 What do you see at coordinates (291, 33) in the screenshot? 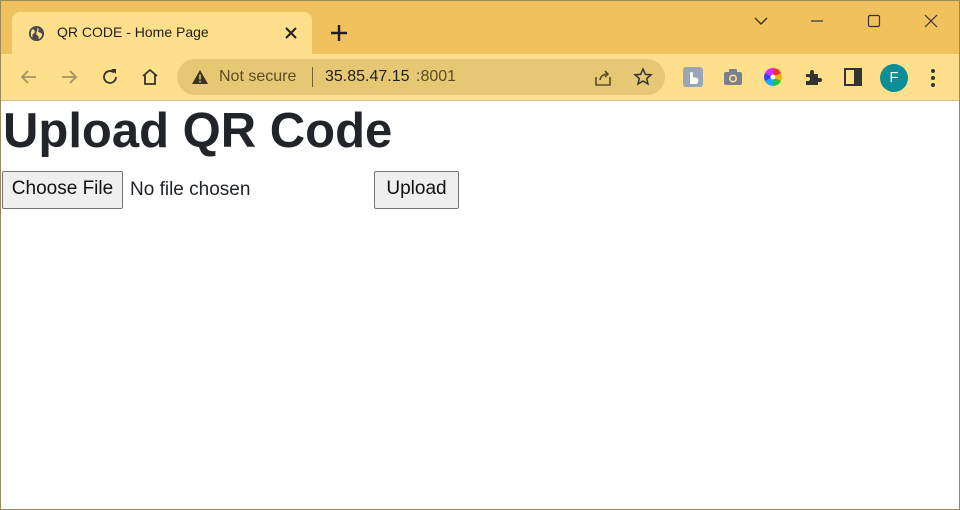
I see `close-icon` at bounding box center [291, 33].